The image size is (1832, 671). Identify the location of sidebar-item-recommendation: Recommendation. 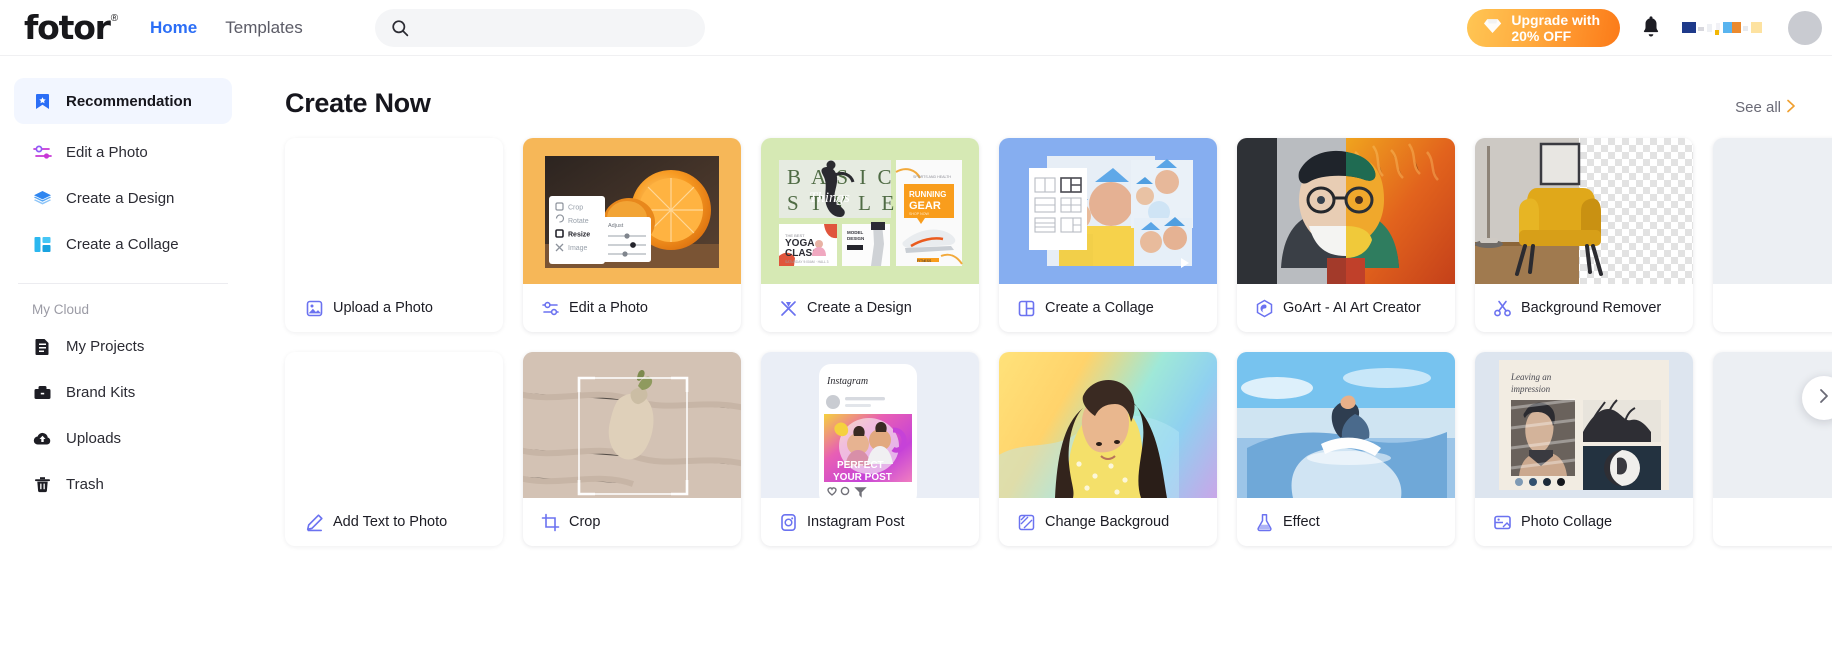
(123, 101).